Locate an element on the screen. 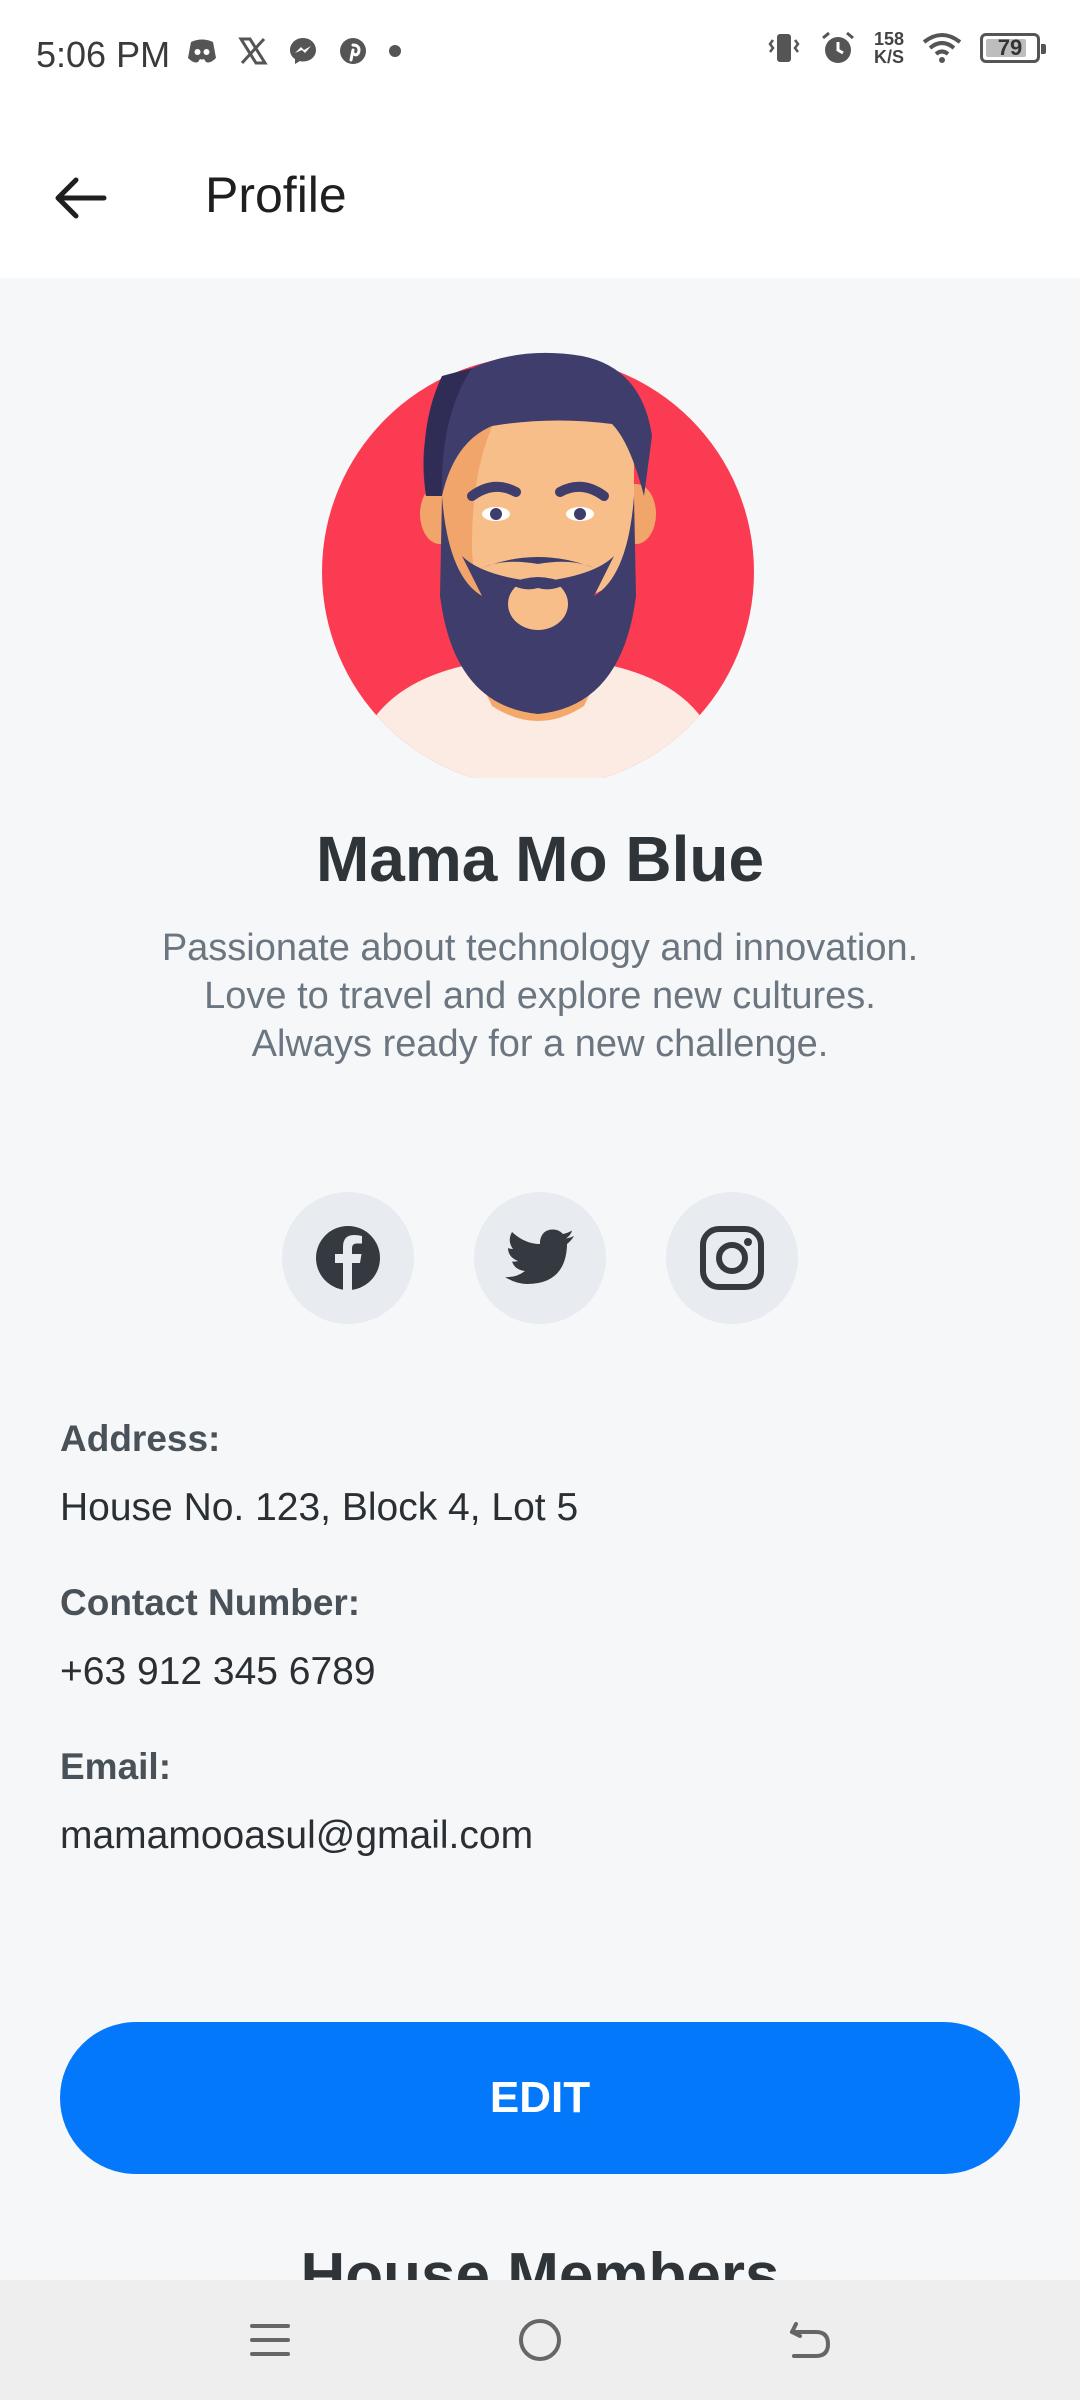 The height and width of the screenshot is (2400, 1080). social-links is located at coordinates (540, 1258).